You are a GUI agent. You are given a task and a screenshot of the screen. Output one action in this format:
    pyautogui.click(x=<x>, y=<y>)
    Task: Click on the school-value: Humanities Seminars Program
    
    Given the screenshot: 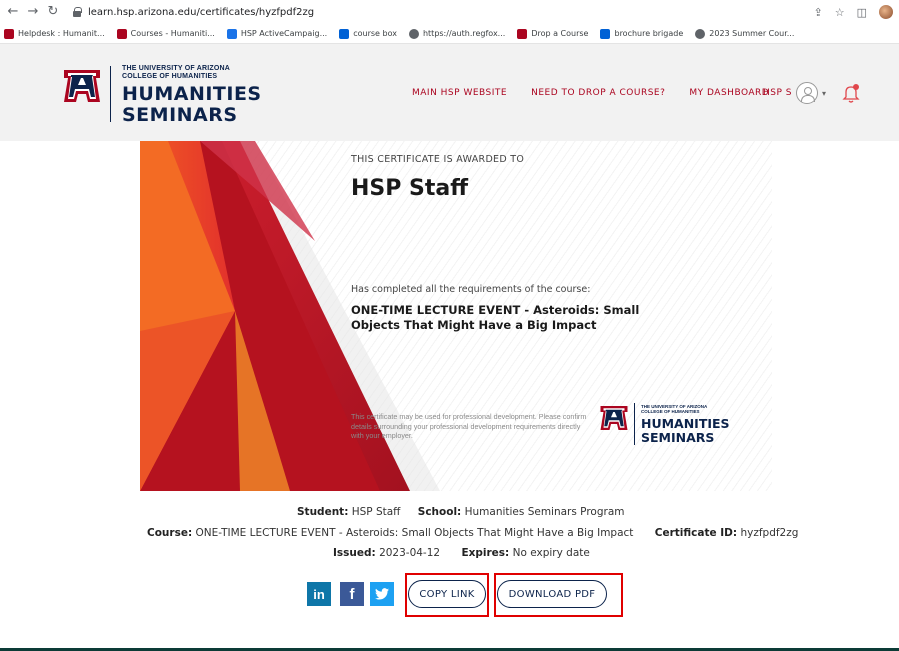 What is the action you would take?
    pyautogui.click(x=544, y=512)
    